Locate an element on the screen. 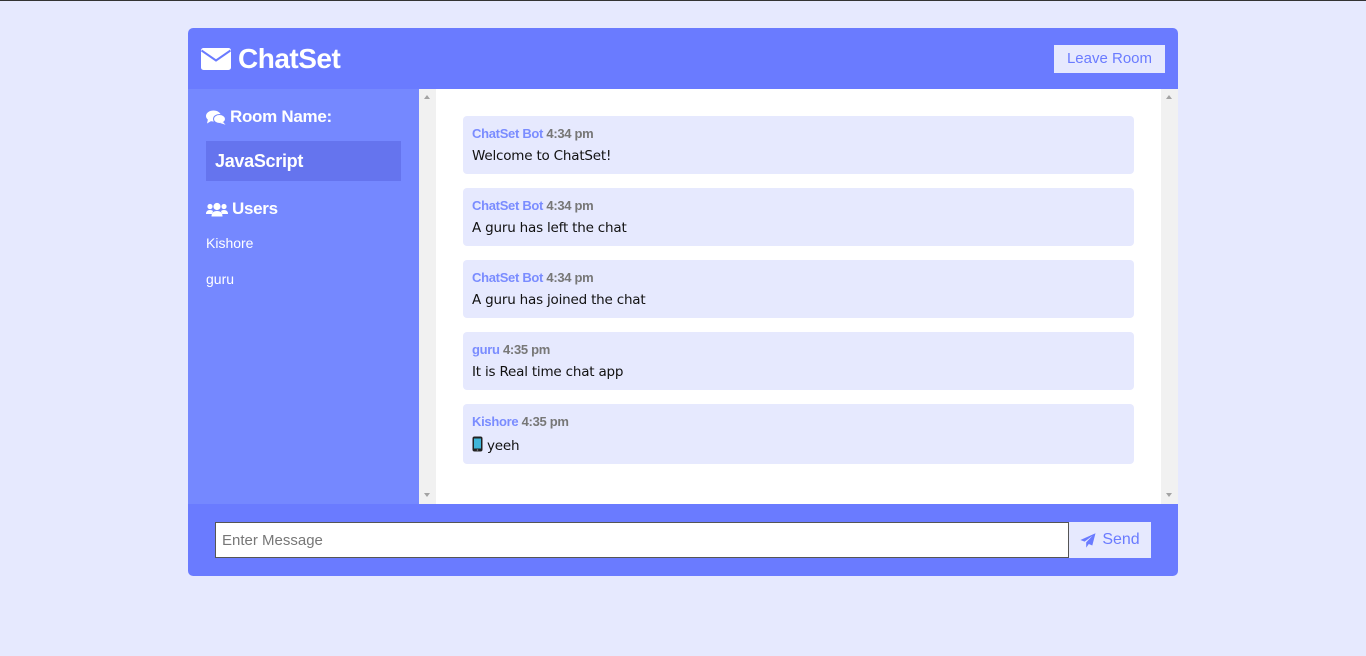  users-heading-label: Users is located at coordinates (255, 208).